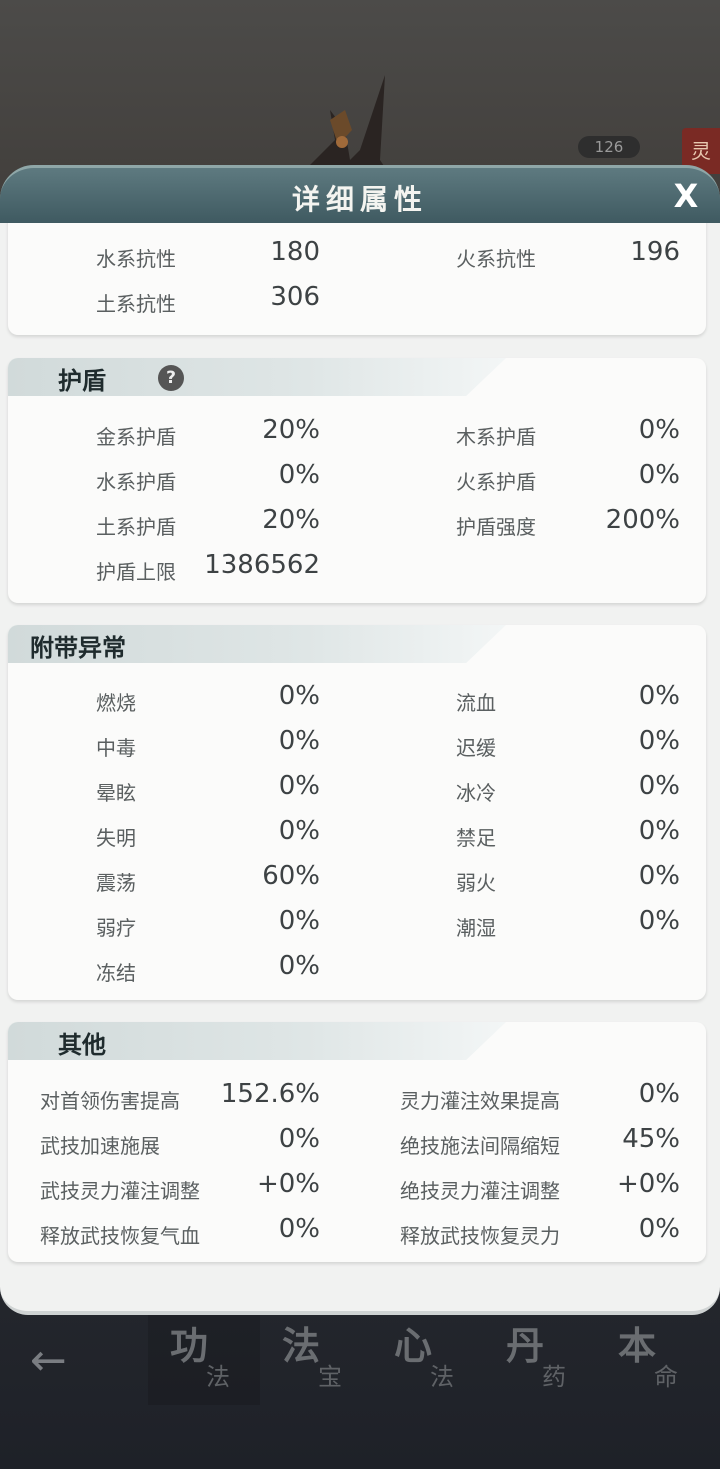 The image size is (720, 1469). Describe the element at coordinates (257, 1041) in the screenshot. I see `section-header: 其他` at that location.